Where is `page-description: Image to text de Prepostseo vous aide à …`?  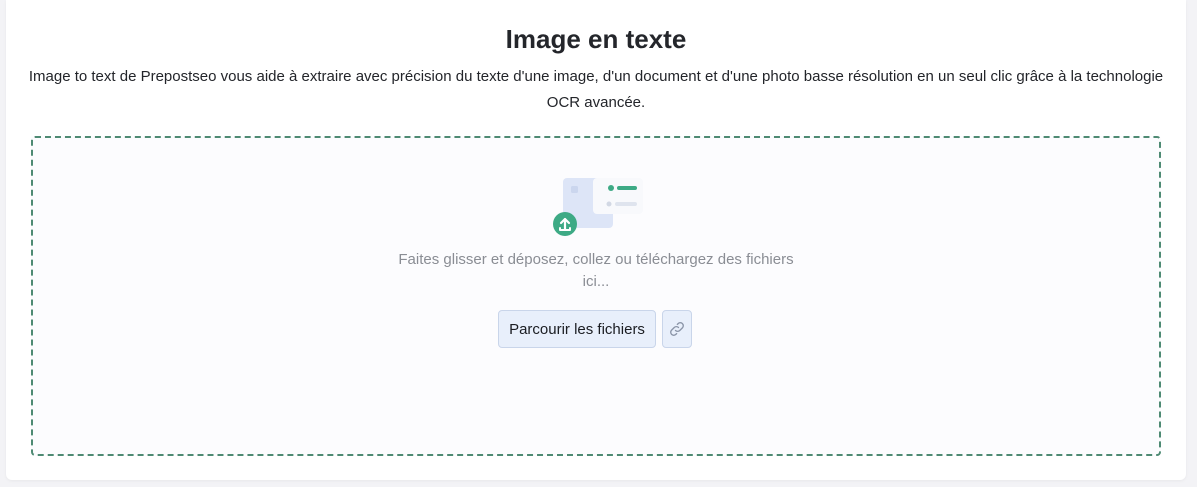
page-description: Image to text de Prepostseo vous aide à … is located at coordinates (596, 89).